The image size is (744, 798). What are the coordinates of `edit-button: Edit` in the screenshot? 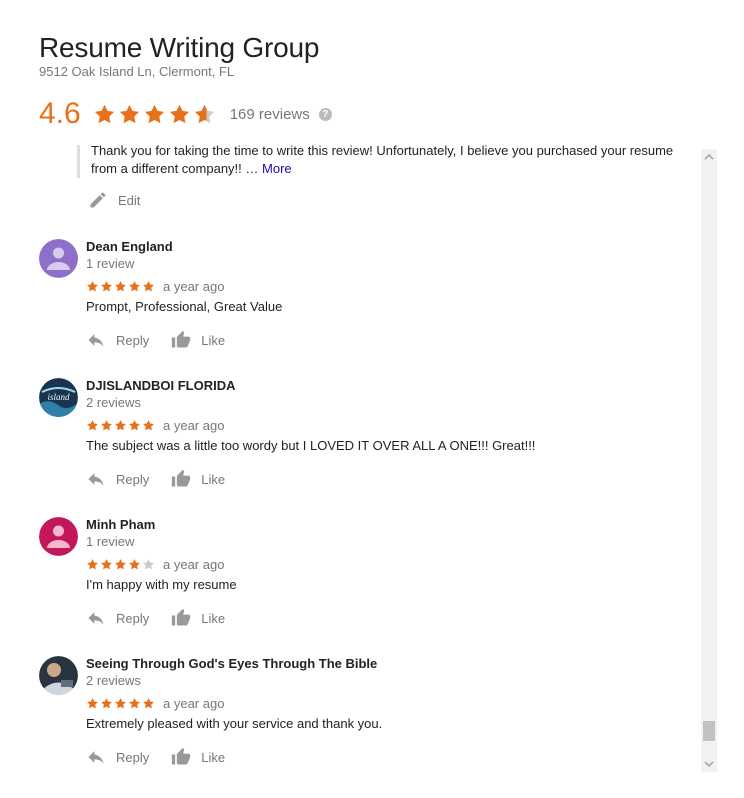 It's located at (114, 200).